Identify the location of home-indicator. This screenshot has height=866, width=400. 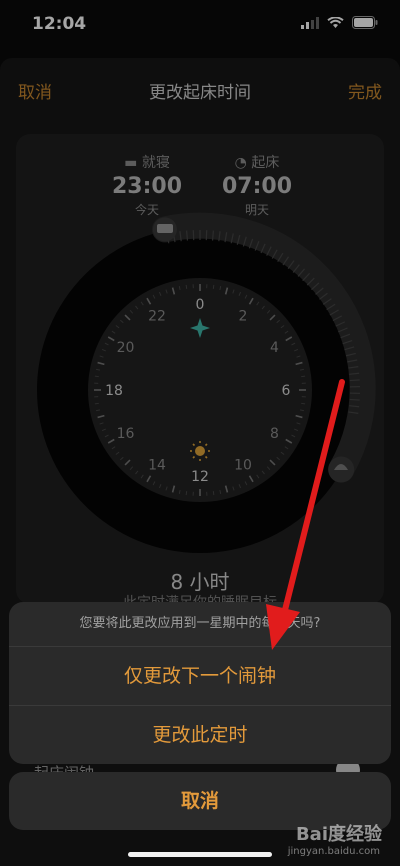
(200, 854).